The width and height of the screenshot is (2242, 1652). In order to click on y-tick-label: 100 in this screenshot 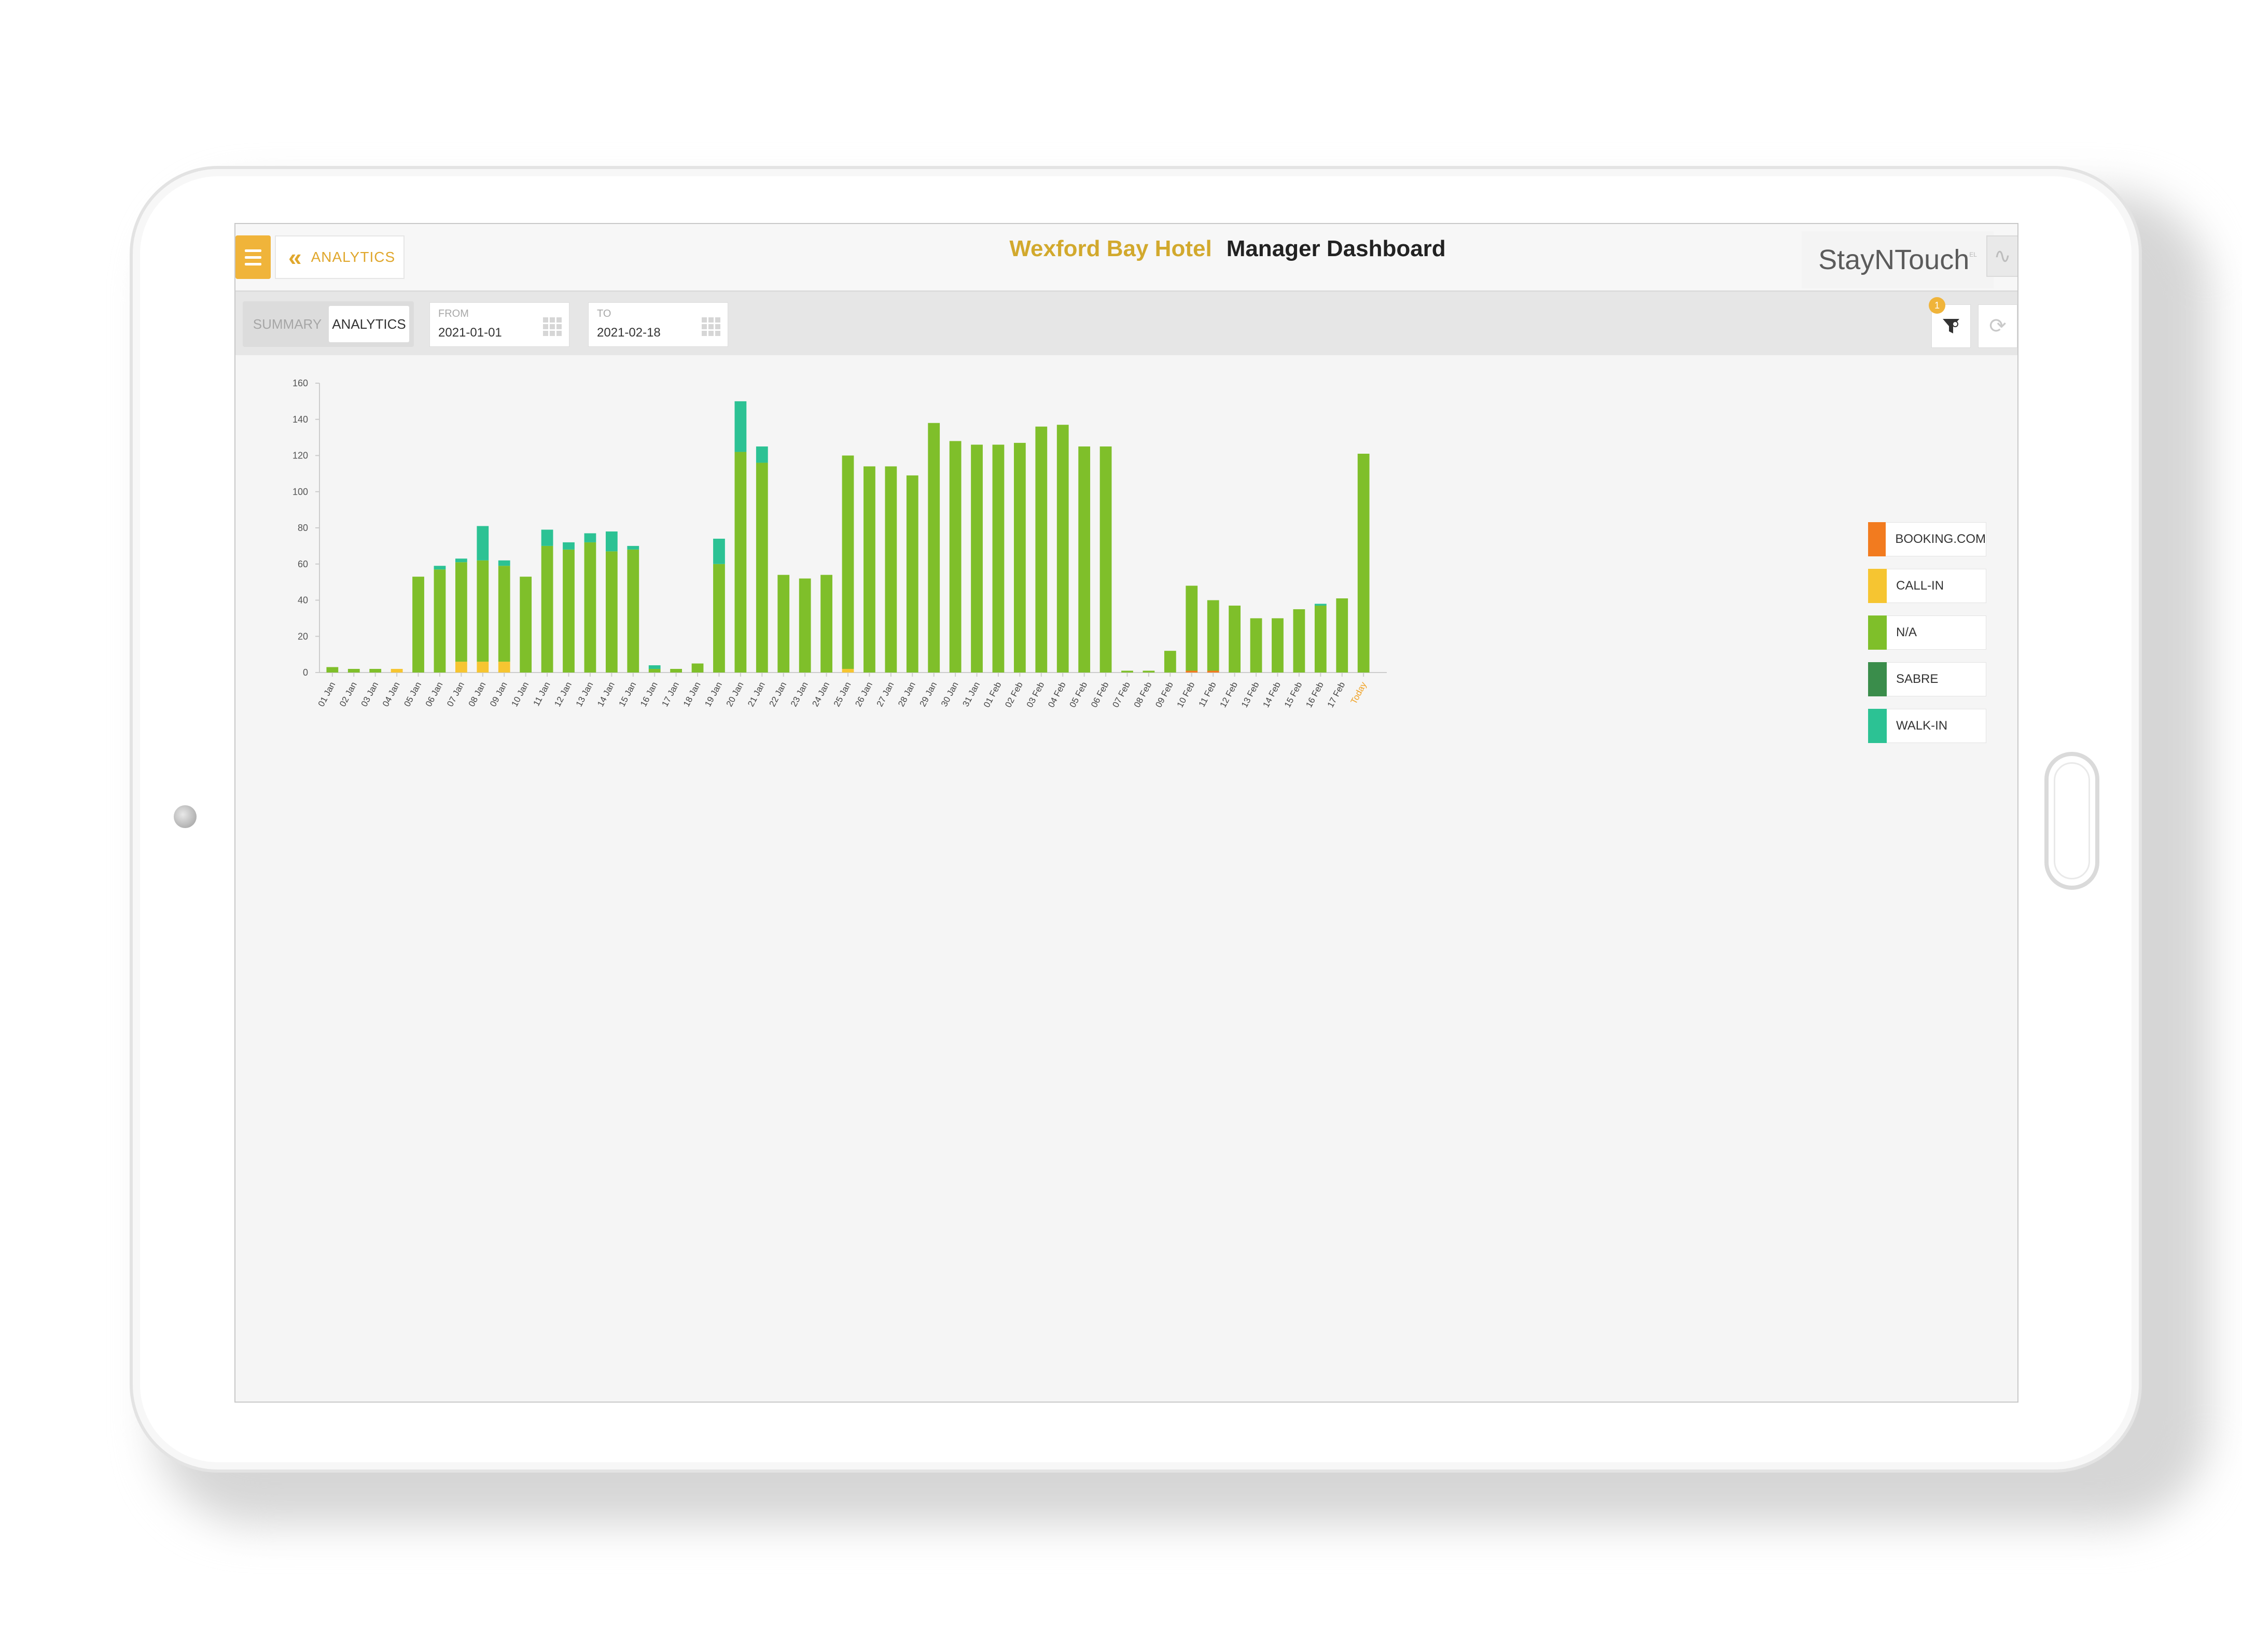, I will do `click(301, 491)`.